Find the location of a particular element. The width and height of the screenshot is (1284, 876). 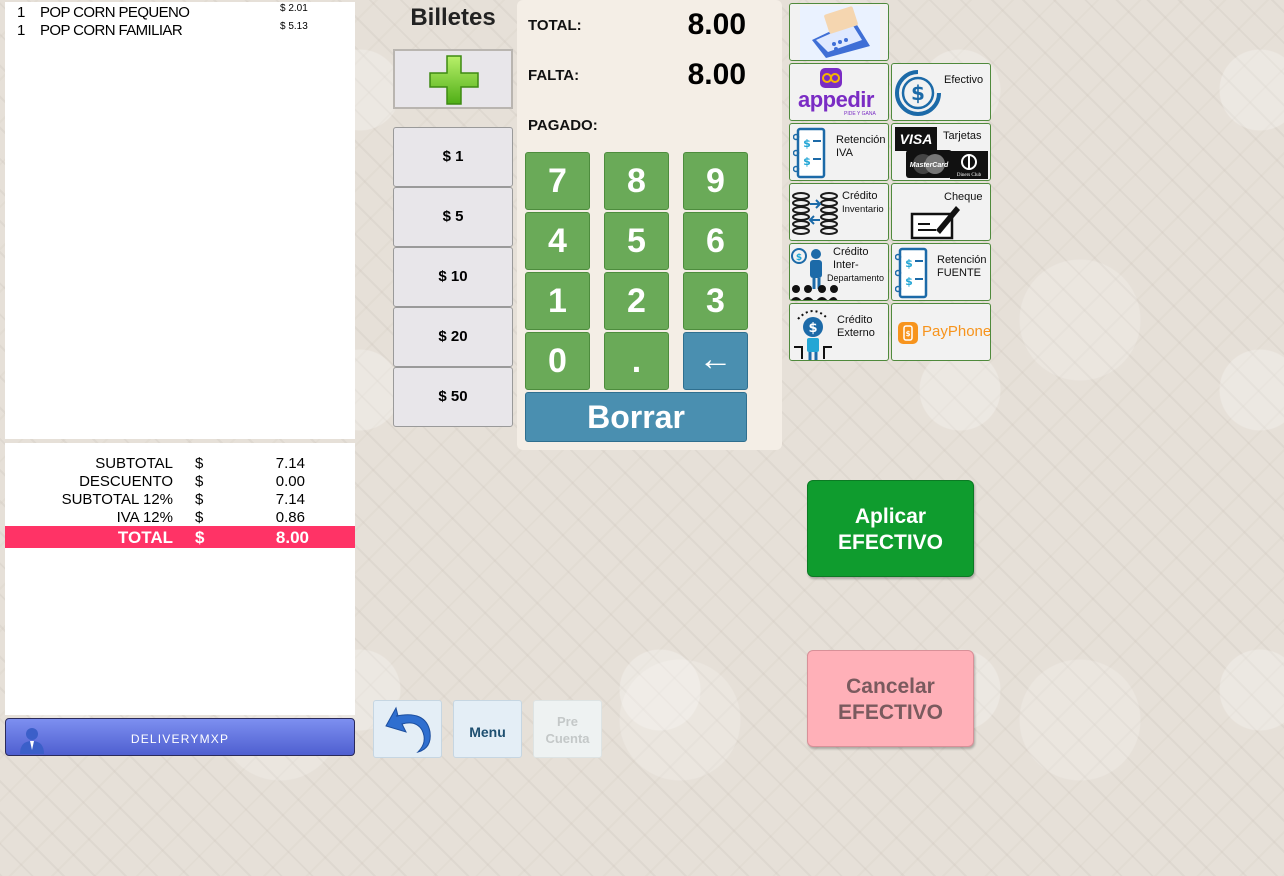

credito-externo-button: $ Crédito Externo is located at coordinates (839, 332).